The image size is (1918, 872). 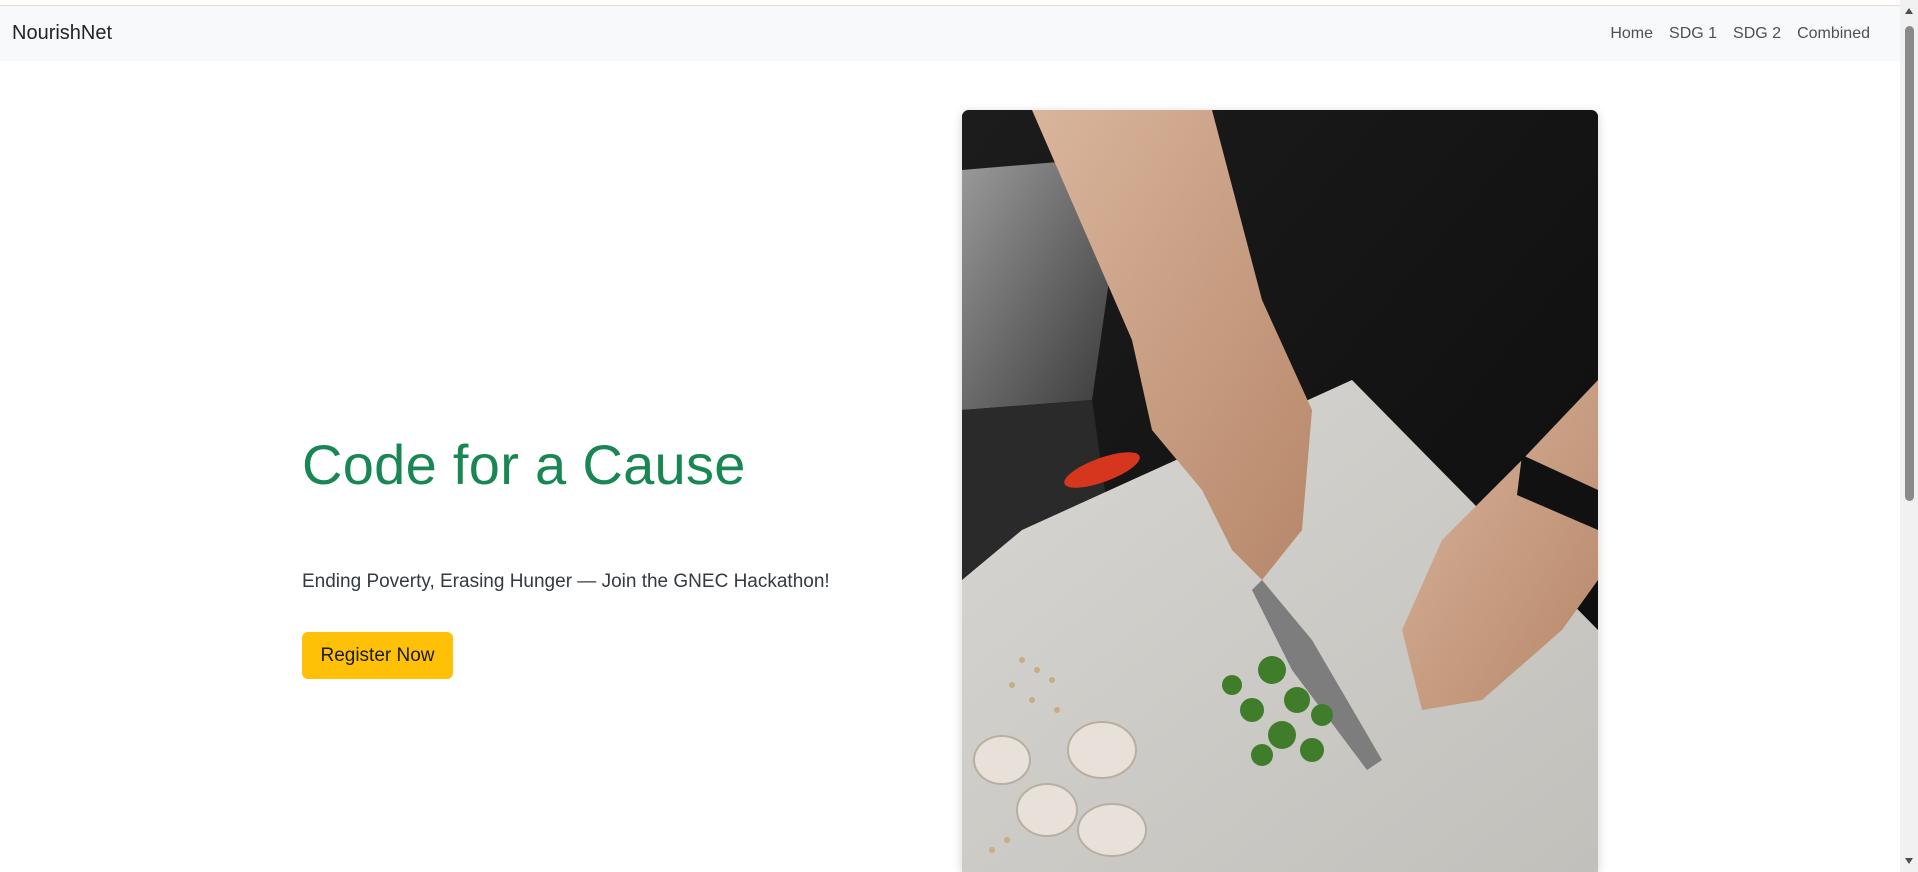 What do you see at coordinates (950, 33) in the screenshot?
I see `navbar: NourishNet Home SDG 1 SDG 2 Combined` at bounding box center [950, 33].